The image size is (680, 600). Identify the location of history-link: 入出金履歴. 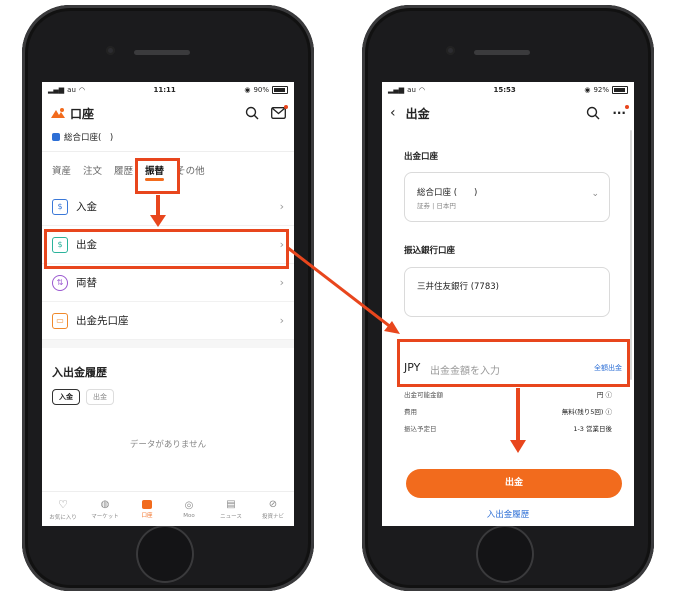
(508, 514).